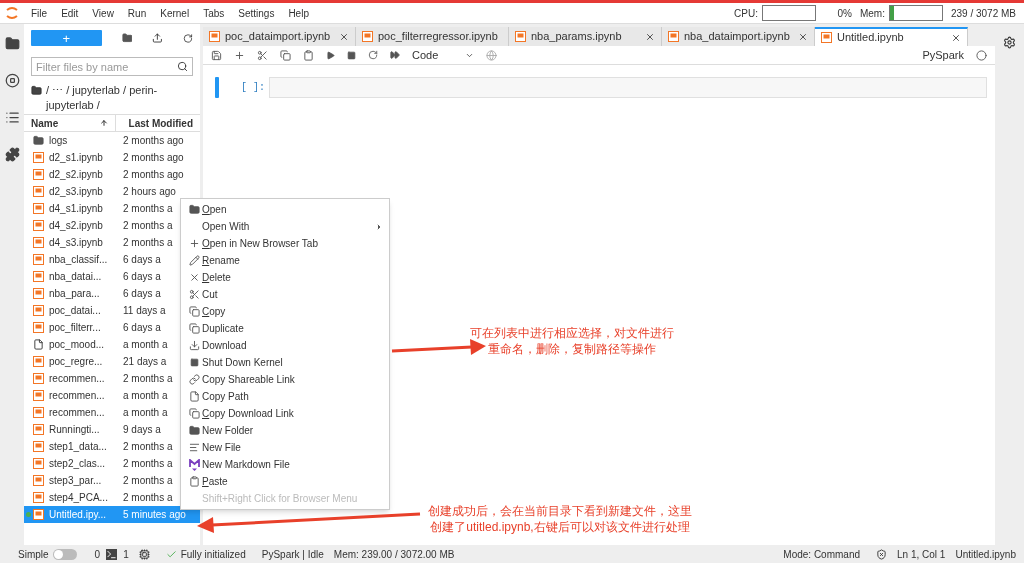 The height and width of the screenshot is (563, 1024). Describe the element at coordinates (112, 140) in the screenshot. I see `file-row: logs 2 months ago` at that location.